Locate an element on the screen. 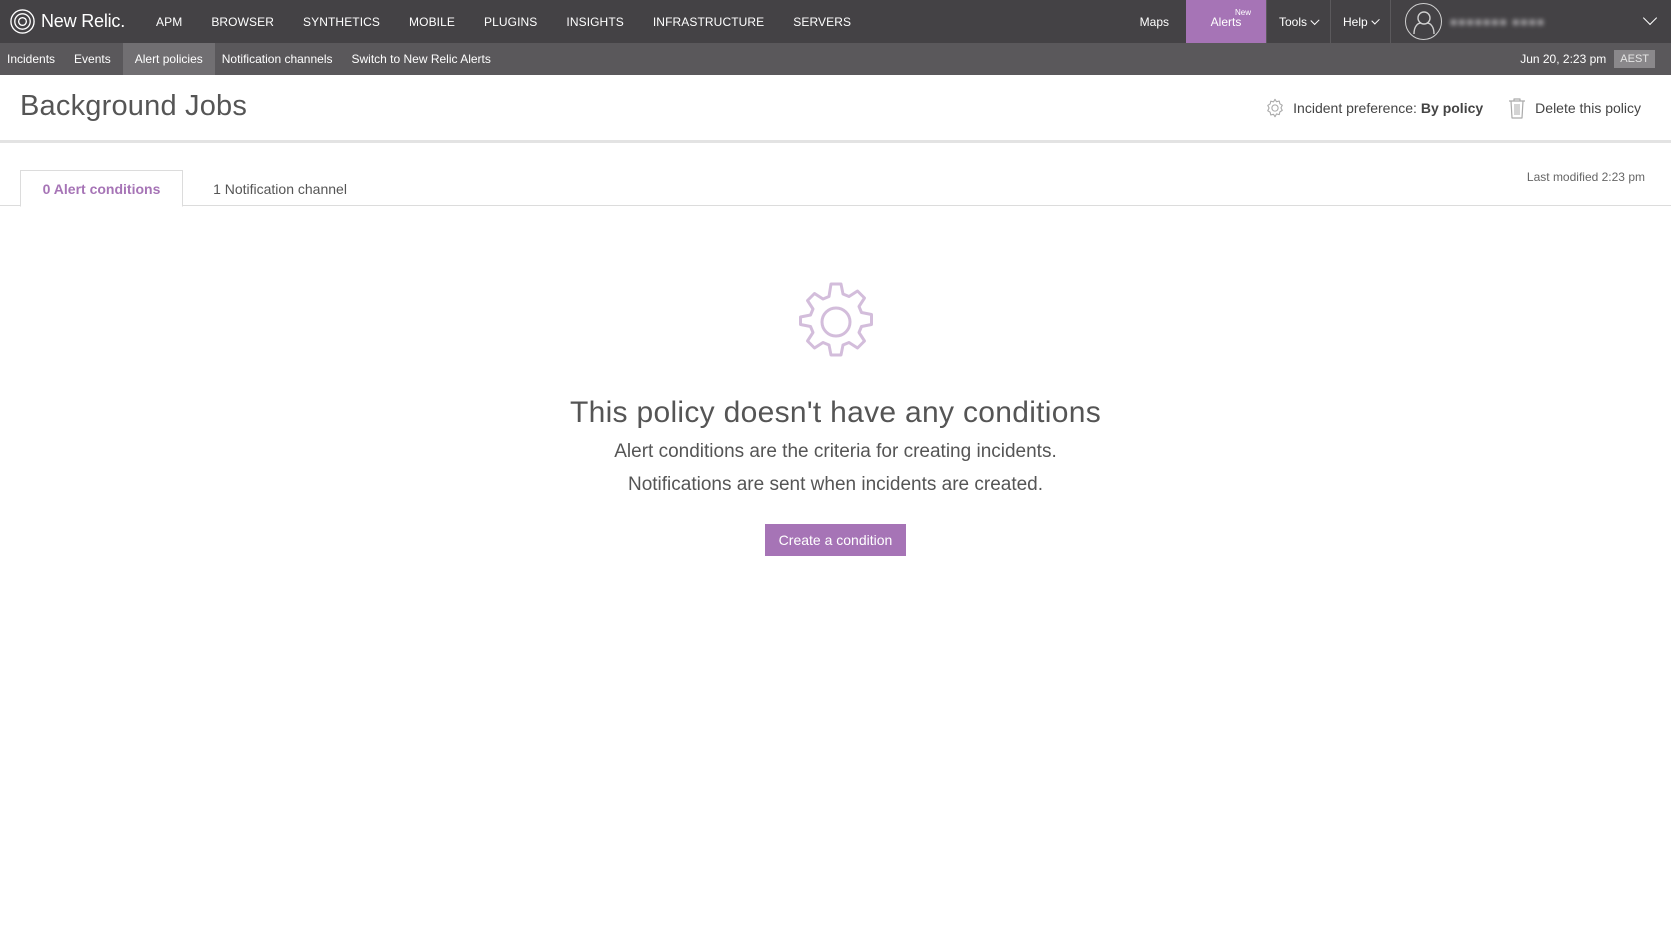 The width and height of the screenshot is (1671, 929). tab-notification-channels: 1 Notification channel is located at coordinates (280, 188).